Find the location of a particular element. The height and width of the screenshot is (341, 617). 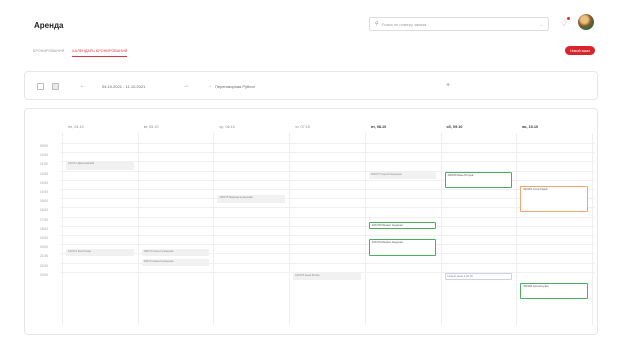

day-header: вс, 10.10 is located at coordinates (530, 127).